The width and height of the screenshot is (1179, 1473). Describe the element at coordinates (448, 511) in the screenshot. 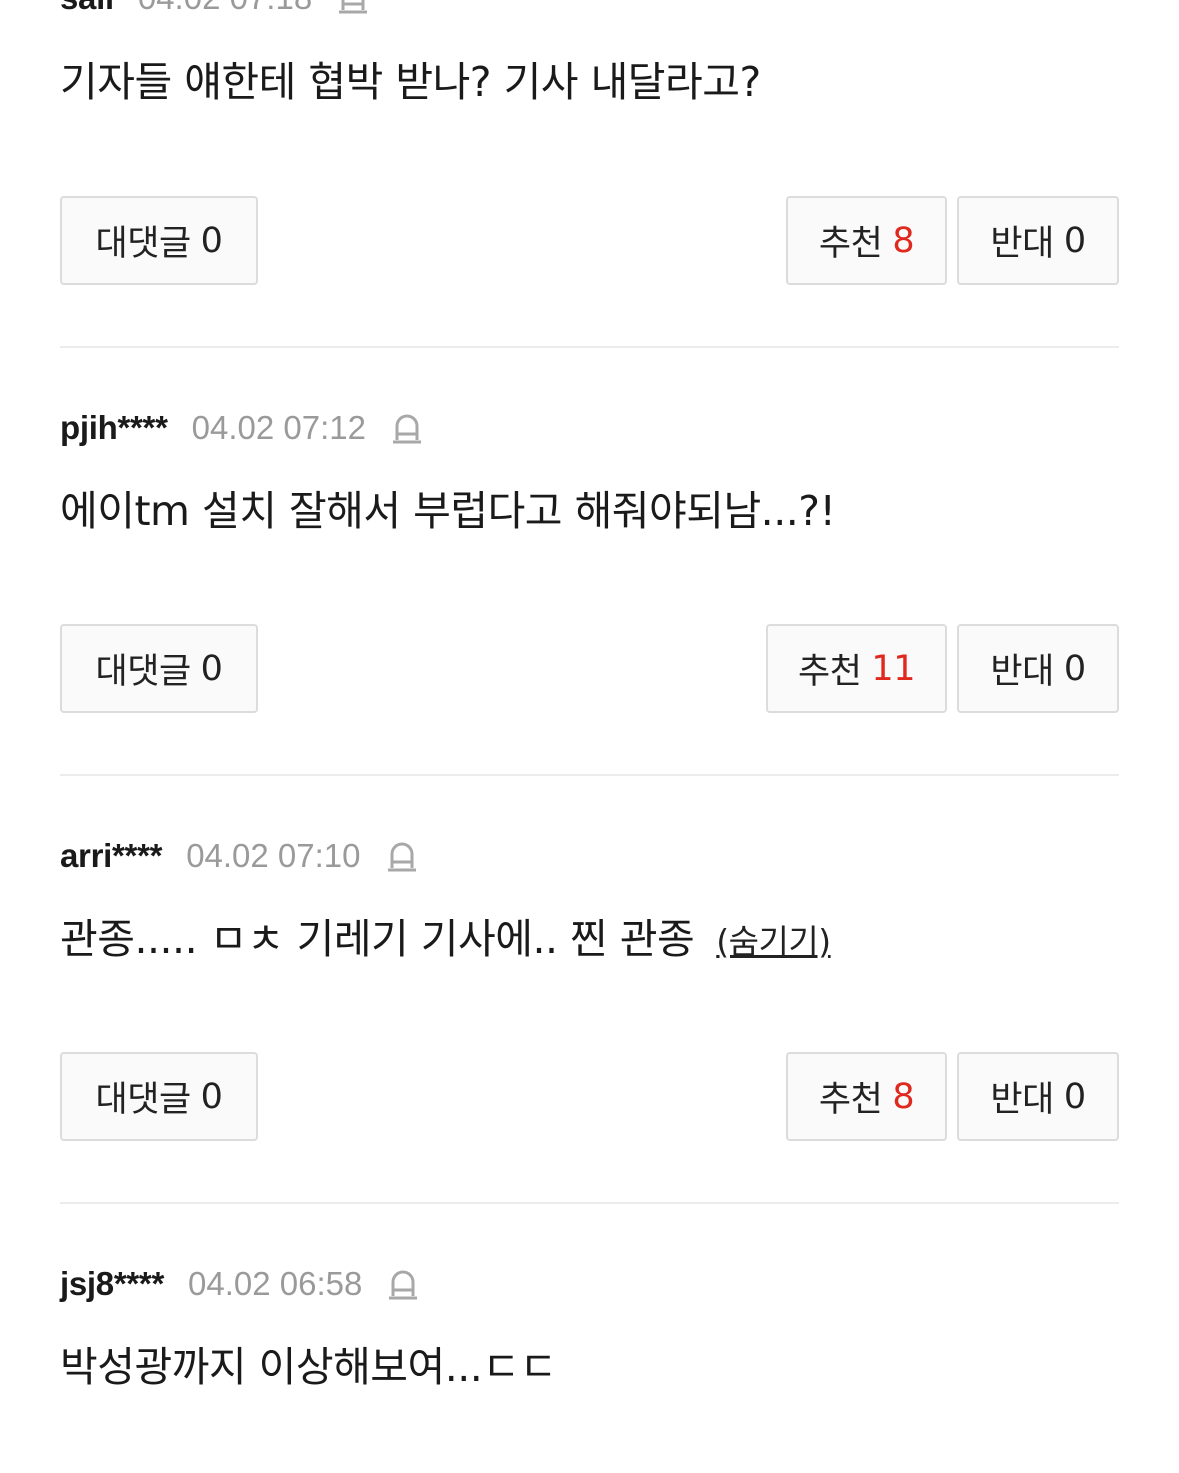

I see `comment-text: 에이tm 설치 잘해서 부럽다고 해줘야되남...?!` at that location.